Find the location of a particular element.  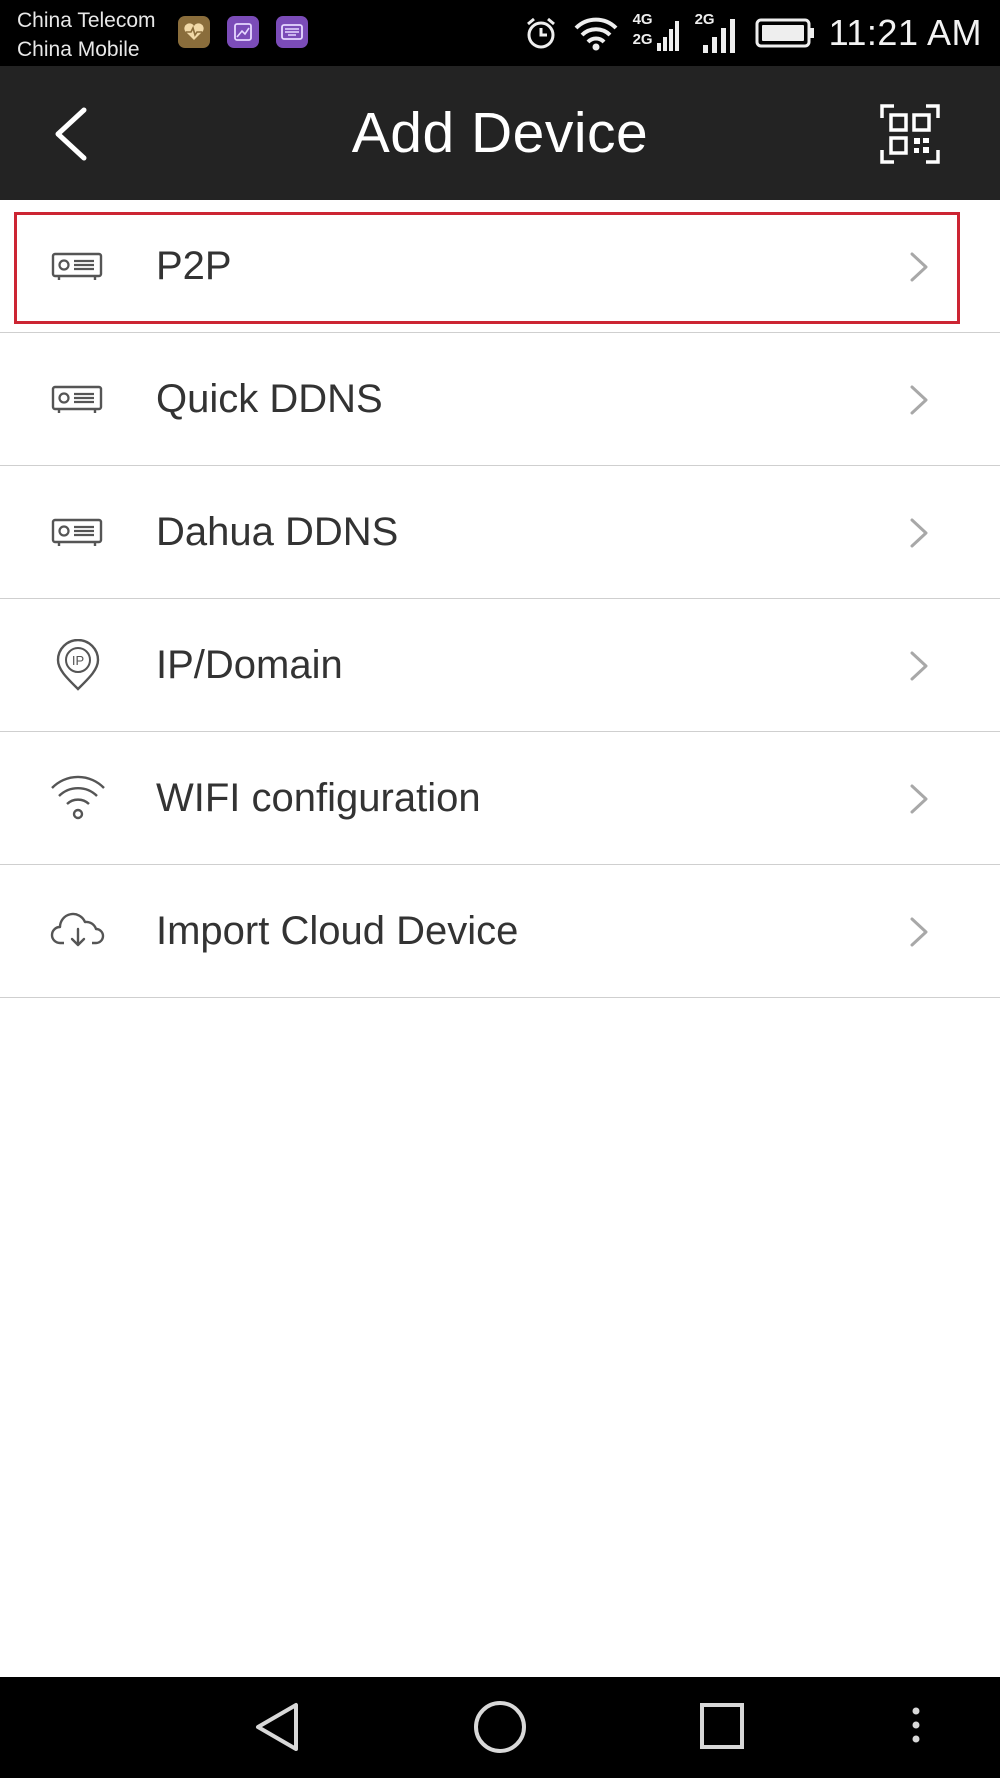

menu-item-label: Quick DDNS is located at coordinates (269, 399).